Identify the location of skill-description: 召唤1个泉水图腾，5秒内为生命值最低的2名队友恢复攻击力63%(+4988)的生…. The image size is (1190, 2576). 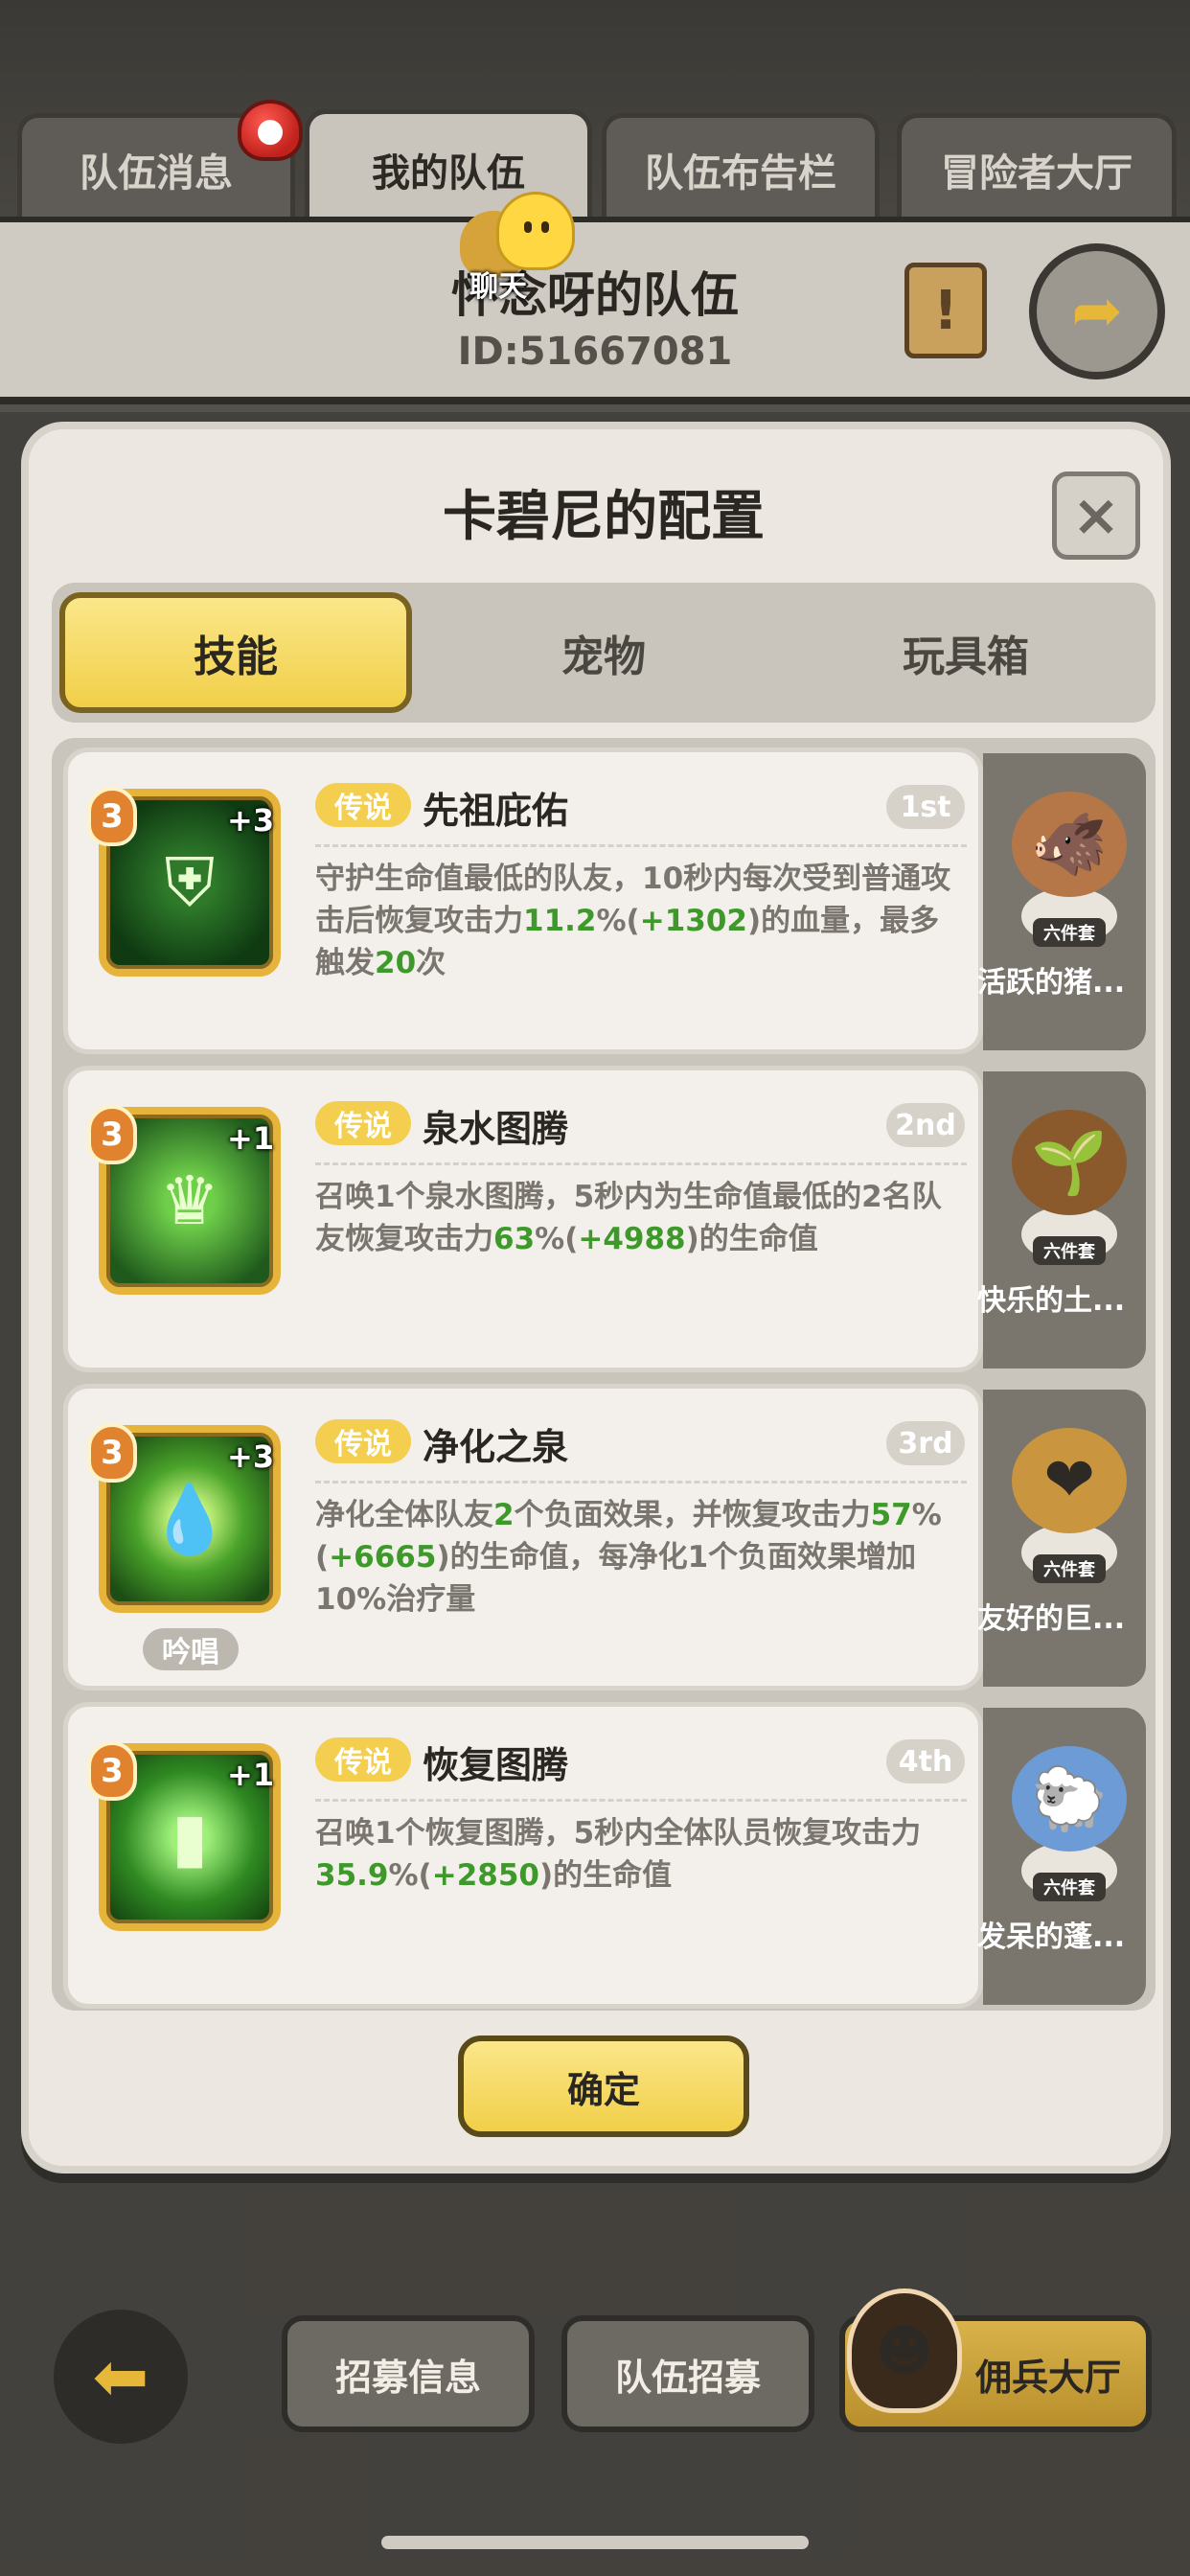
(641, 1218).